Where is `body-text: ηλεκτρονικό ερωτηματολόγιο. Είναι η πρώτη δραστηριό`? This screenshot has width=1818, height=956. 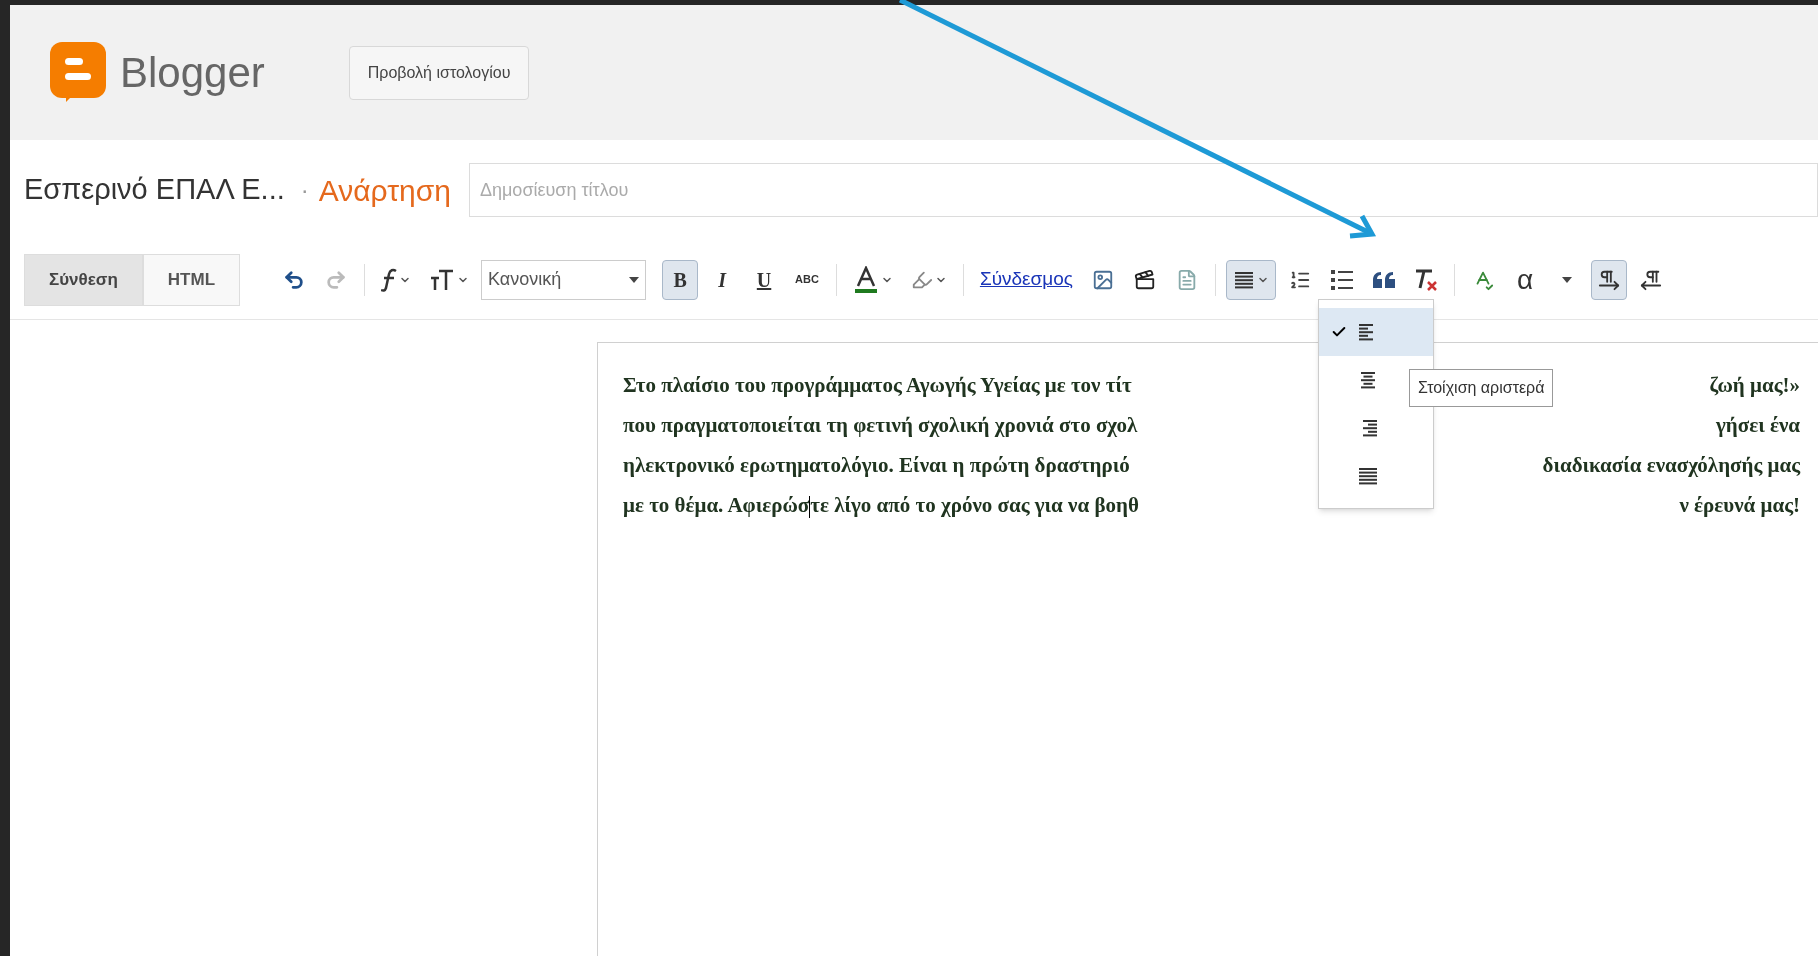
body-text: ηλεκτρονικό ερωτηματολόγιο. Είναι η πρώτη δραστηριό is located at coordinates (877, 465).